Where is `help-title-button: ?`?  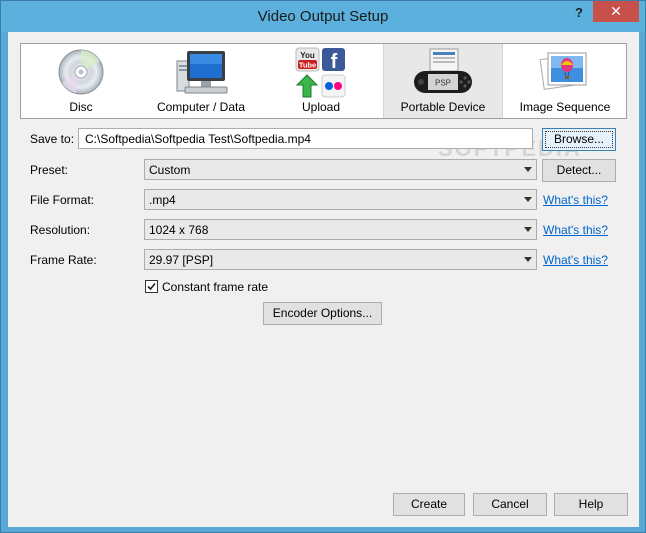
help-title-button: ? is located at coordinates (579, 15).